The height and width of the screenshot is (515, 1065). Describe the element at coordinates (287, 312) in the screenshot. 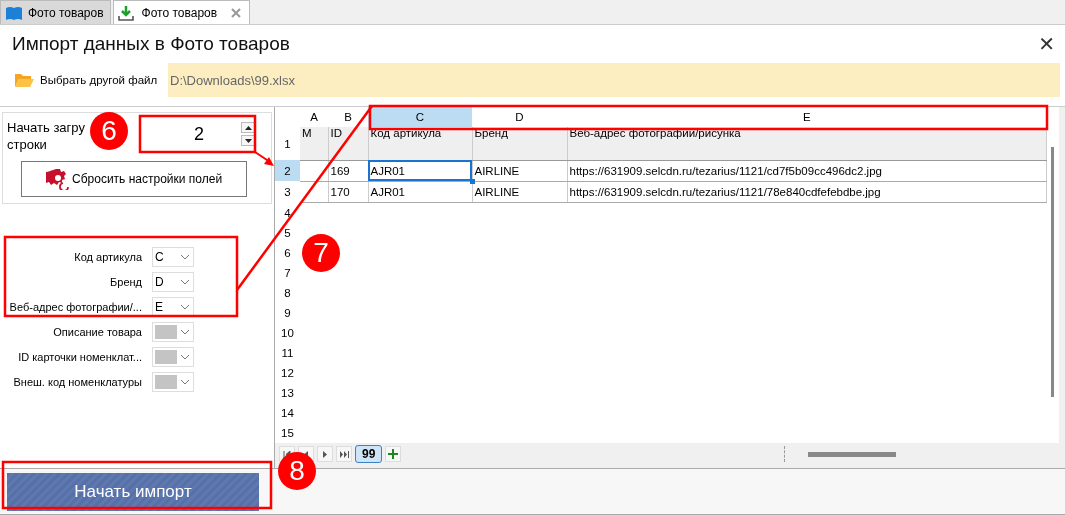

I see `row-header: 9` at that location.